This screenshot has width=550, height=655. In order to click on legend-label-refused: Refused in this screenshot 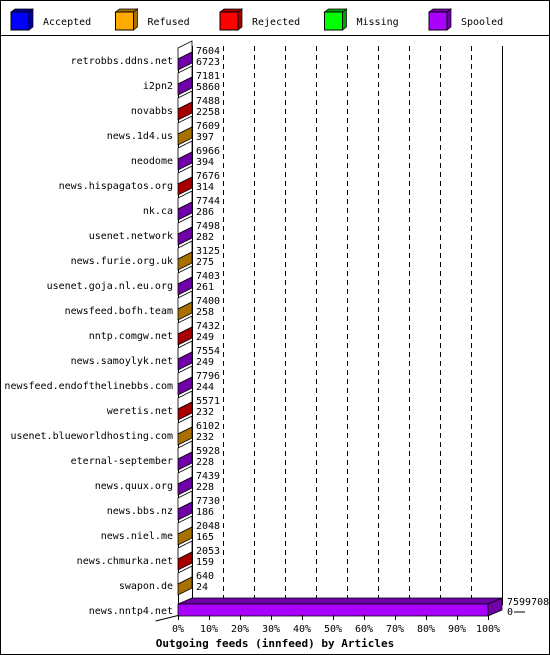, I will do `click(169, 22)`.